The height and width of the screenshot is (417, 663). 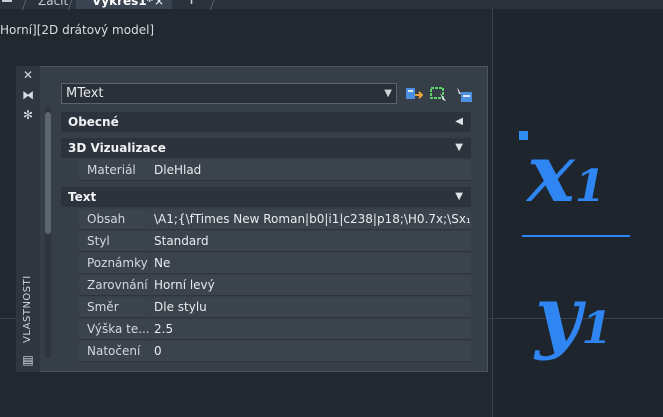 I want to click on stacked-text-denominator: y1, so click(x=573, y=322).